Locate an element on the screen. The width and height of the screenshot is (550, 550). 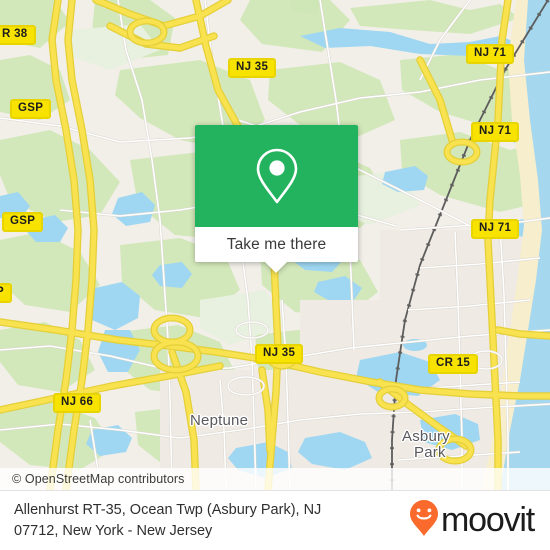
road-shield: NJ 66 is located at coordinates (77, 403).